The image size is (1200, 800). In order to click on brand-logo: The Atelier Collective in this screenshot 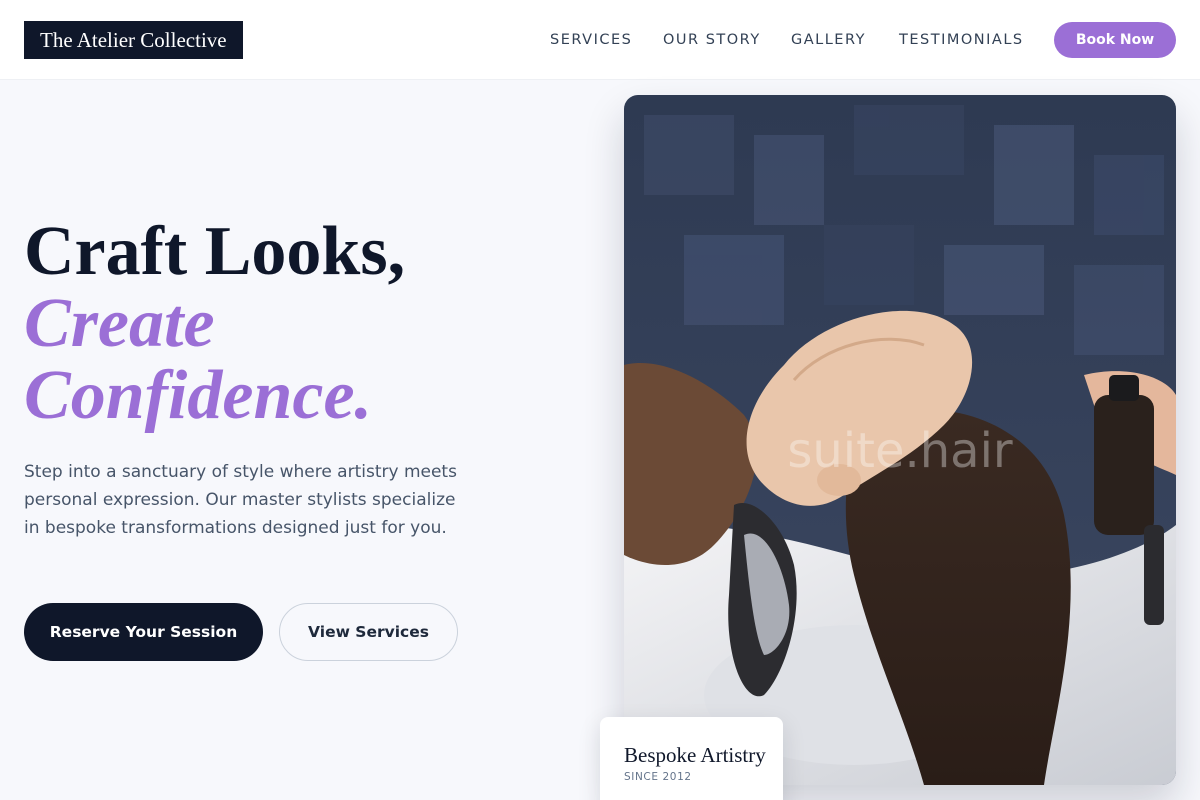, I will do `click(133, 40)`.